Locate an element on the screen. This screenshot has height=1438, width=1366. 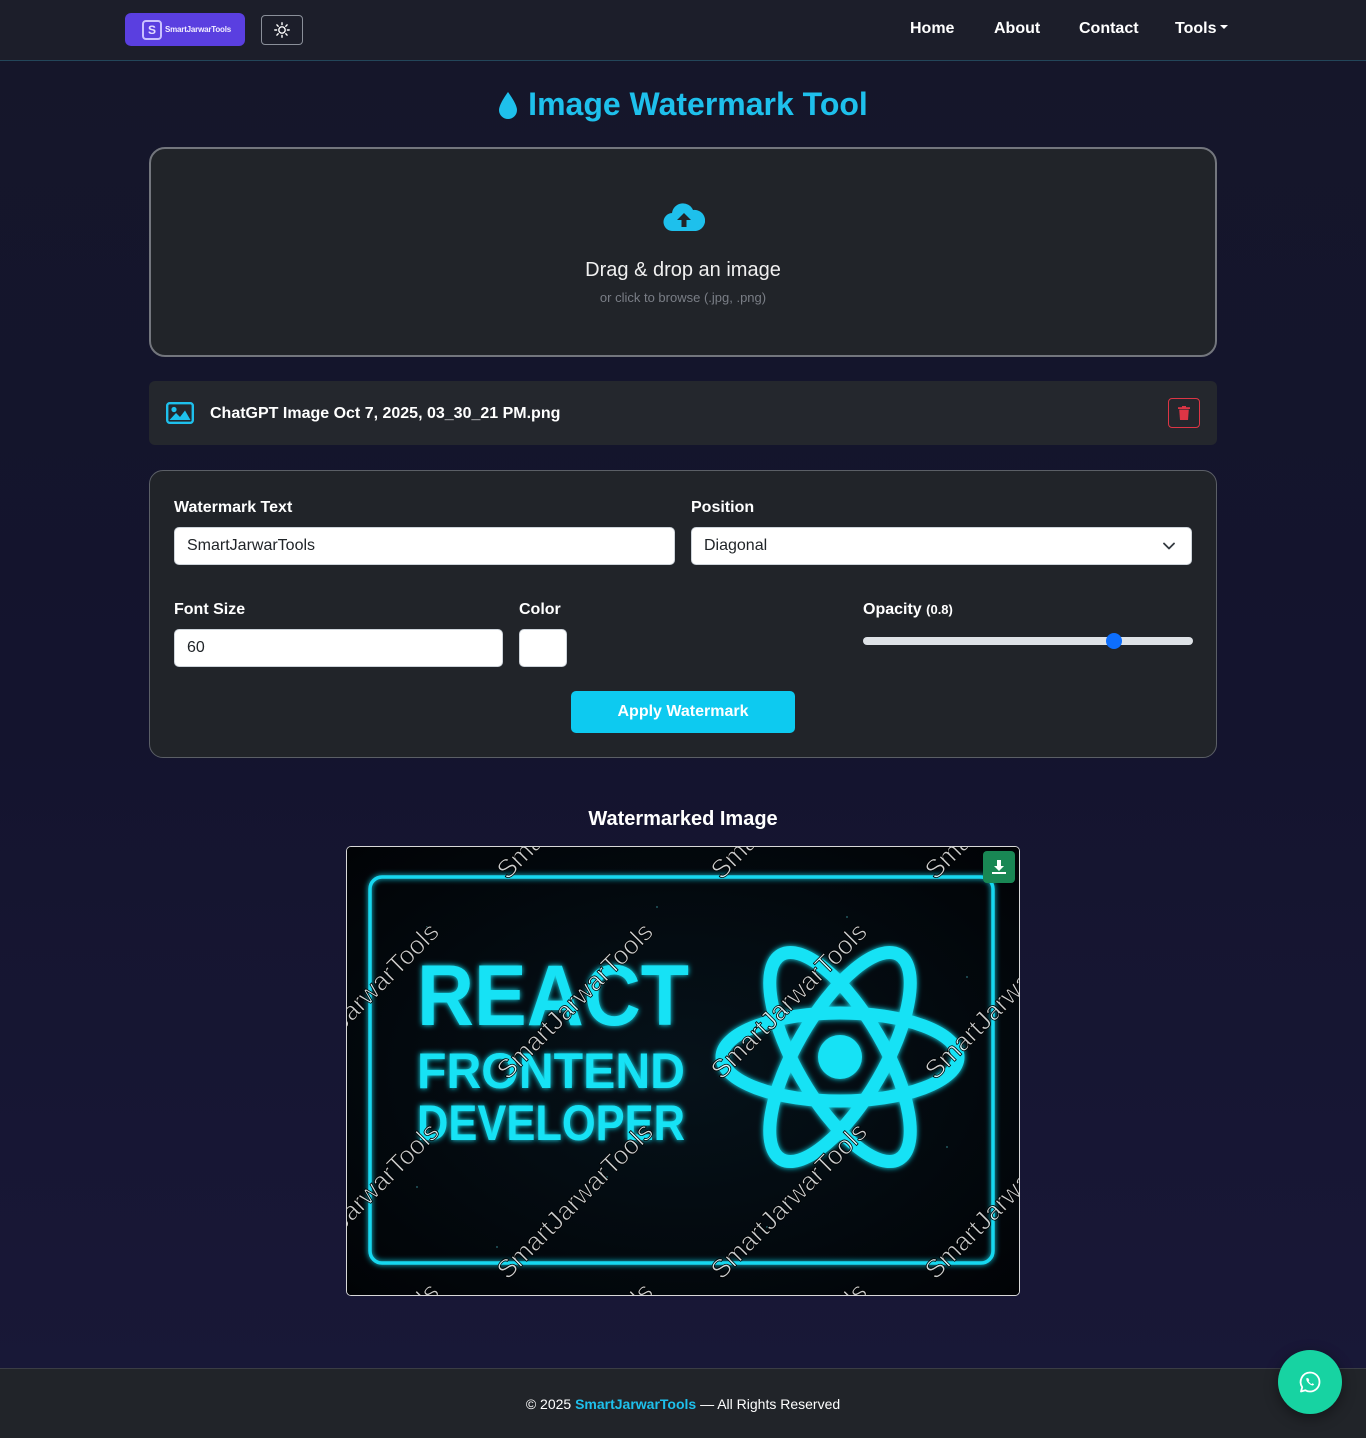
position-select: Diagonal is located at coordinates (941, 546).